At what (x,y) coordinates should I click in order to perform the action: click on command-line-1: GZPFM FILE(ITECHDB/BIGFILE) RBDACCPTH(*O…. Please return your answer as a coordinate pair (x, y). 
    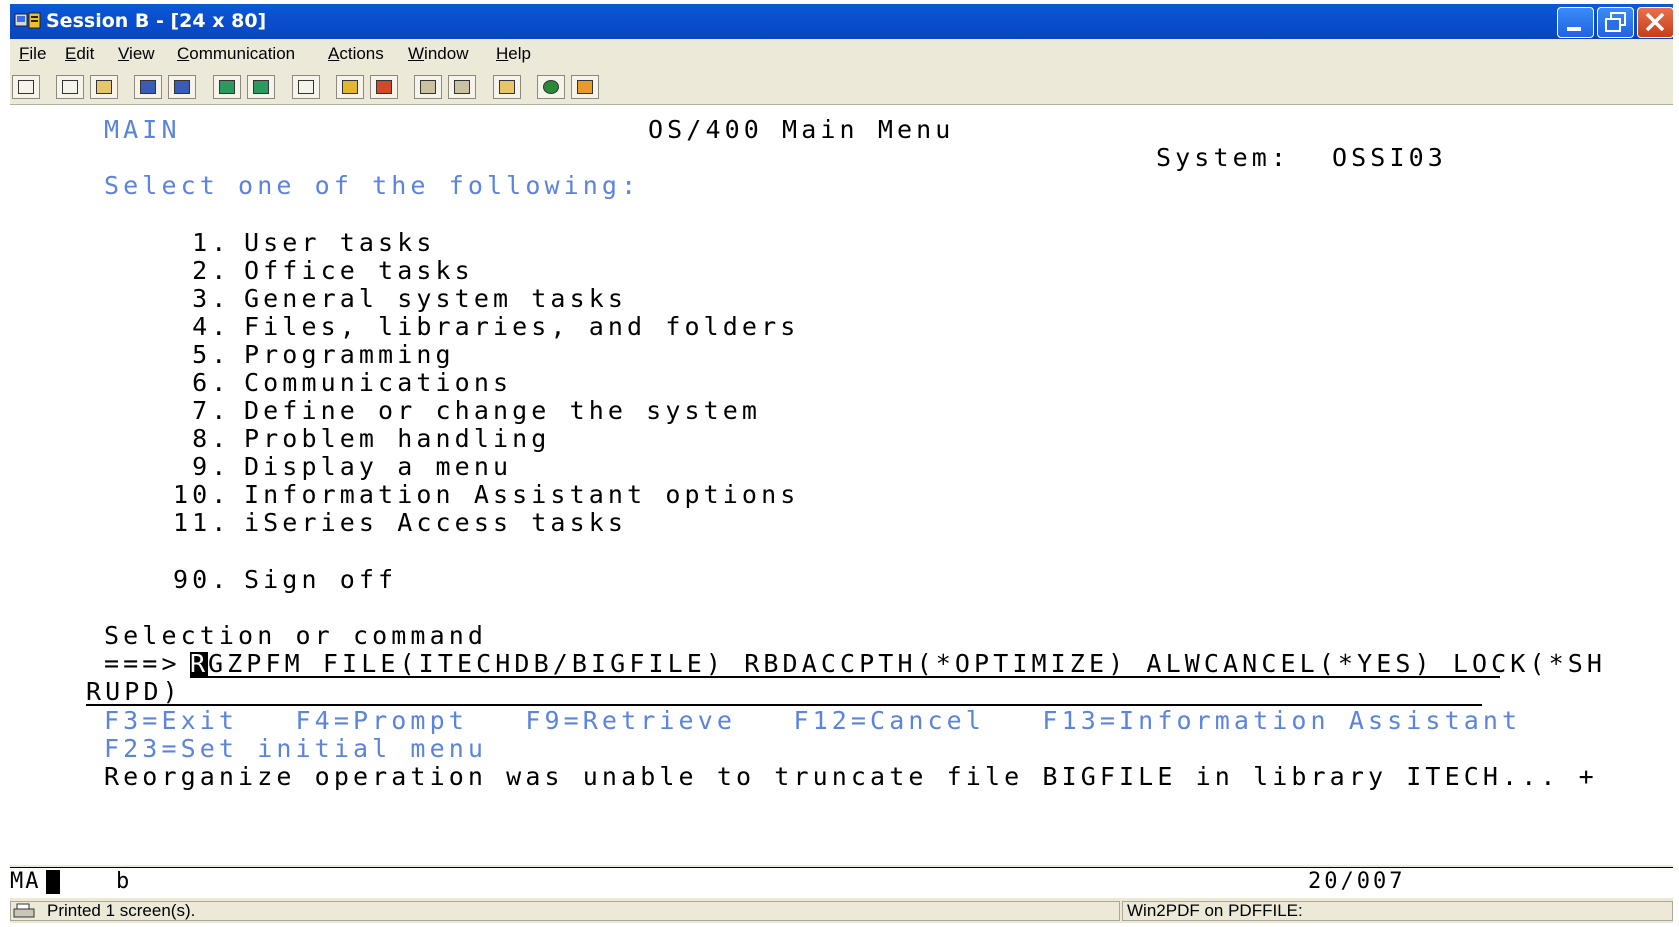
    Looking at the image, I should click on (907, 664).